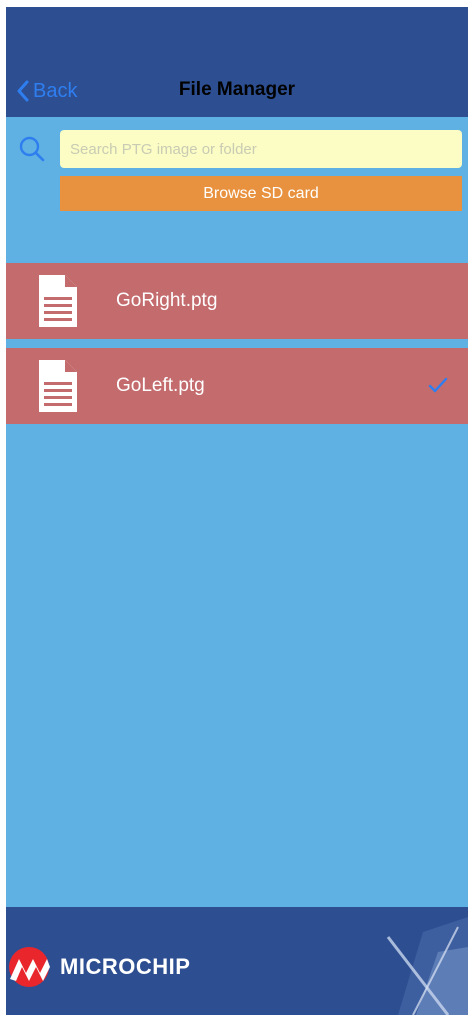 The height and width of the screenshot is (1015, 468). I want to click on file-name: GoLeft.ptg, so click(160, 385).